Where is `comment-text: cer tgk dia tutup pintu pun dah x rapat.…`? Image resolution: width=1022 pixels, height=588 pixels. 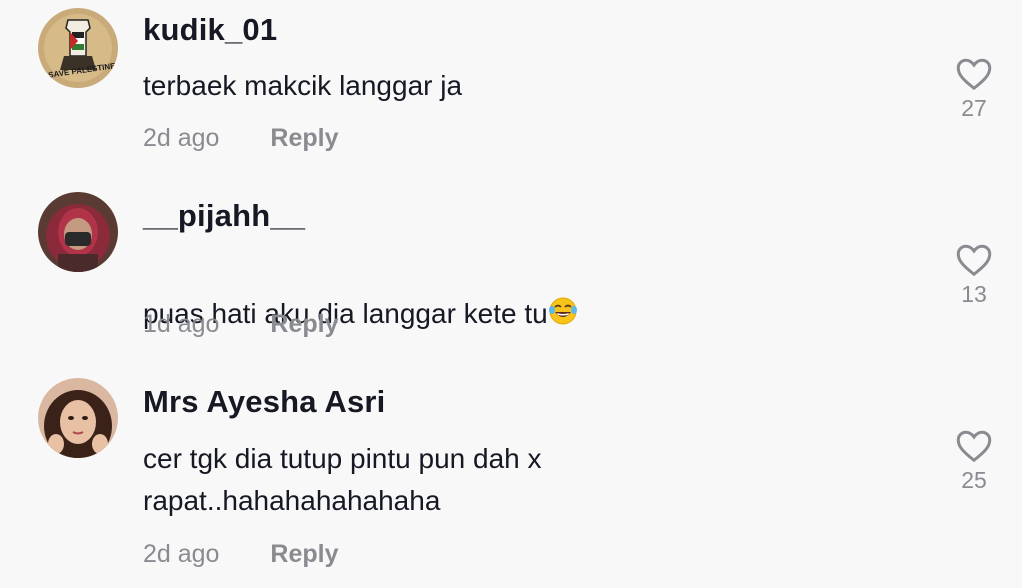 comment-text: cer tgk dia tutup pintu pun dah x rapat.… is located at coordinates (342, 479).